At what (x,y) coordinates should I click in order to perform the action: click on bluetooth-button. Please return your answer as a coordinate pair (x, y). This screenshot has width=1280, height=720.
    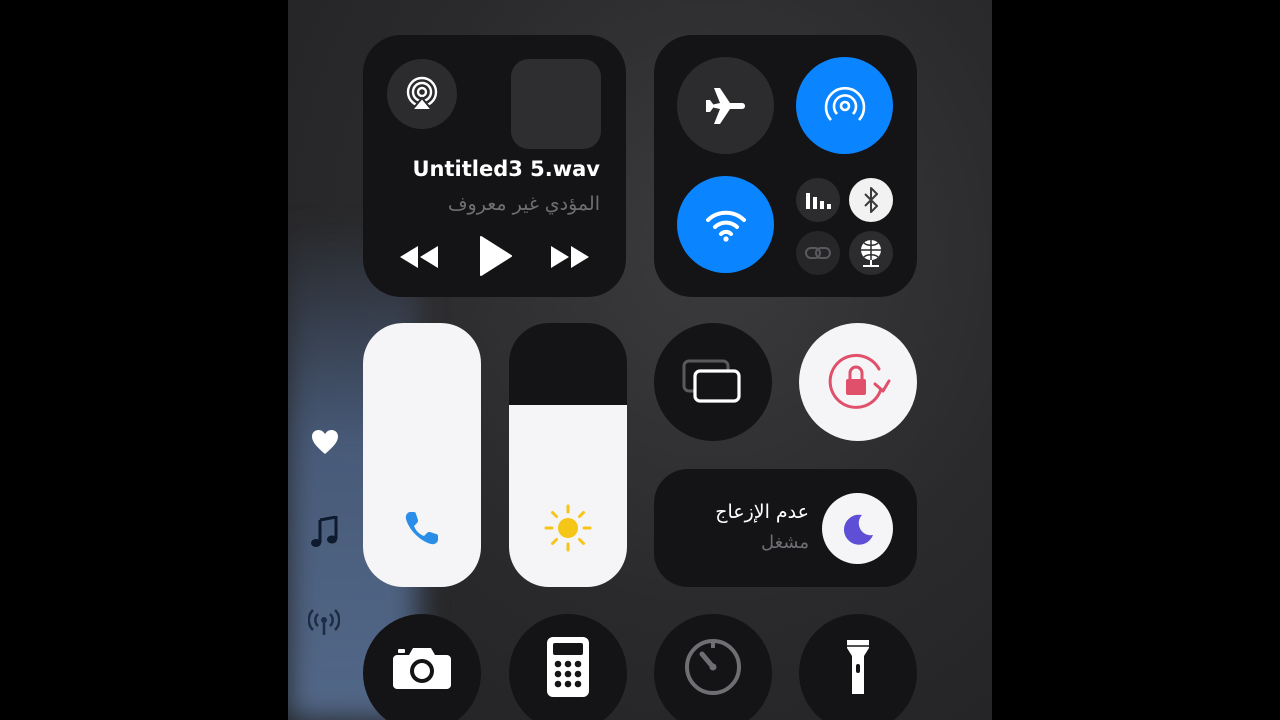
    Looking at the image, I should click on (871, 200).